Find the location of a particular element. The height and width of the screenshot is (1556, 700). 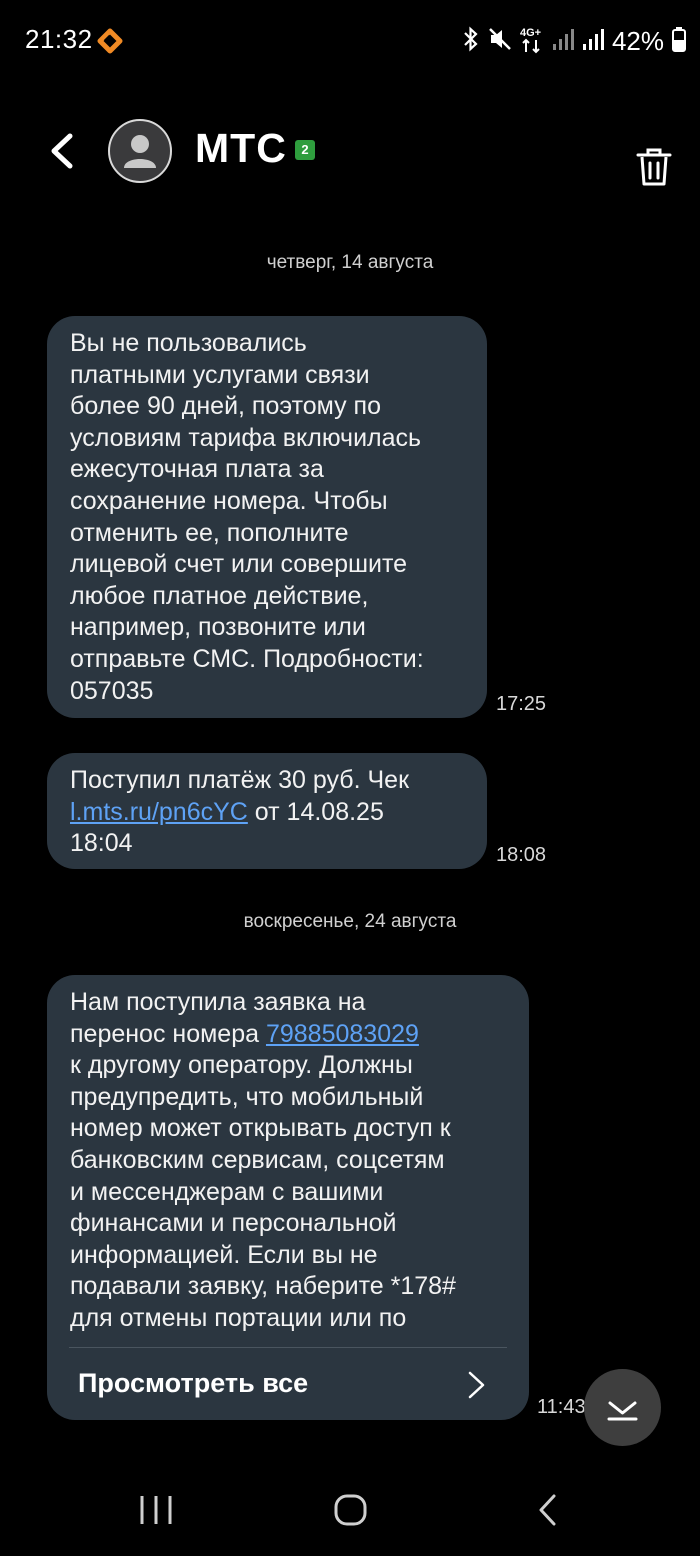

chevron-right-icon is located at coordinates (476, 1384).